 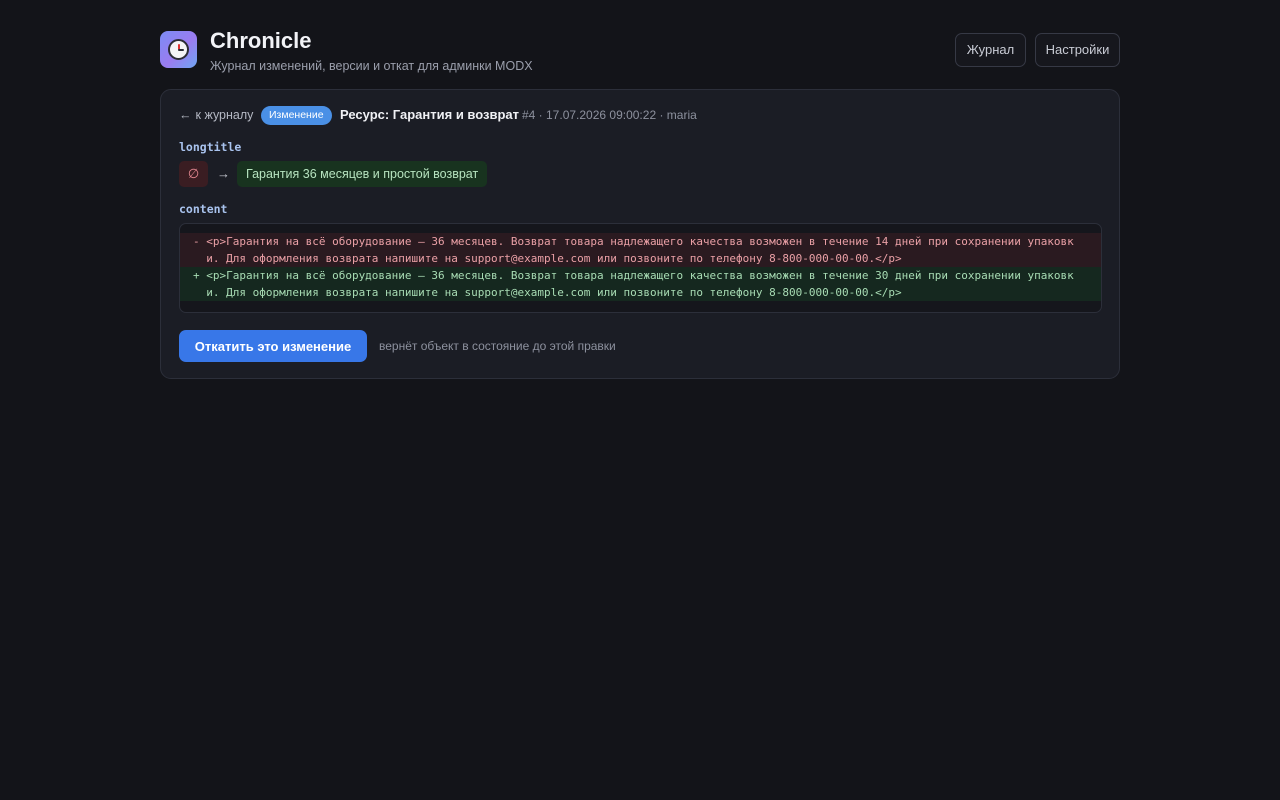 I want to click on rollback-button: Откатить это изменение, so click(x=273, y=346).